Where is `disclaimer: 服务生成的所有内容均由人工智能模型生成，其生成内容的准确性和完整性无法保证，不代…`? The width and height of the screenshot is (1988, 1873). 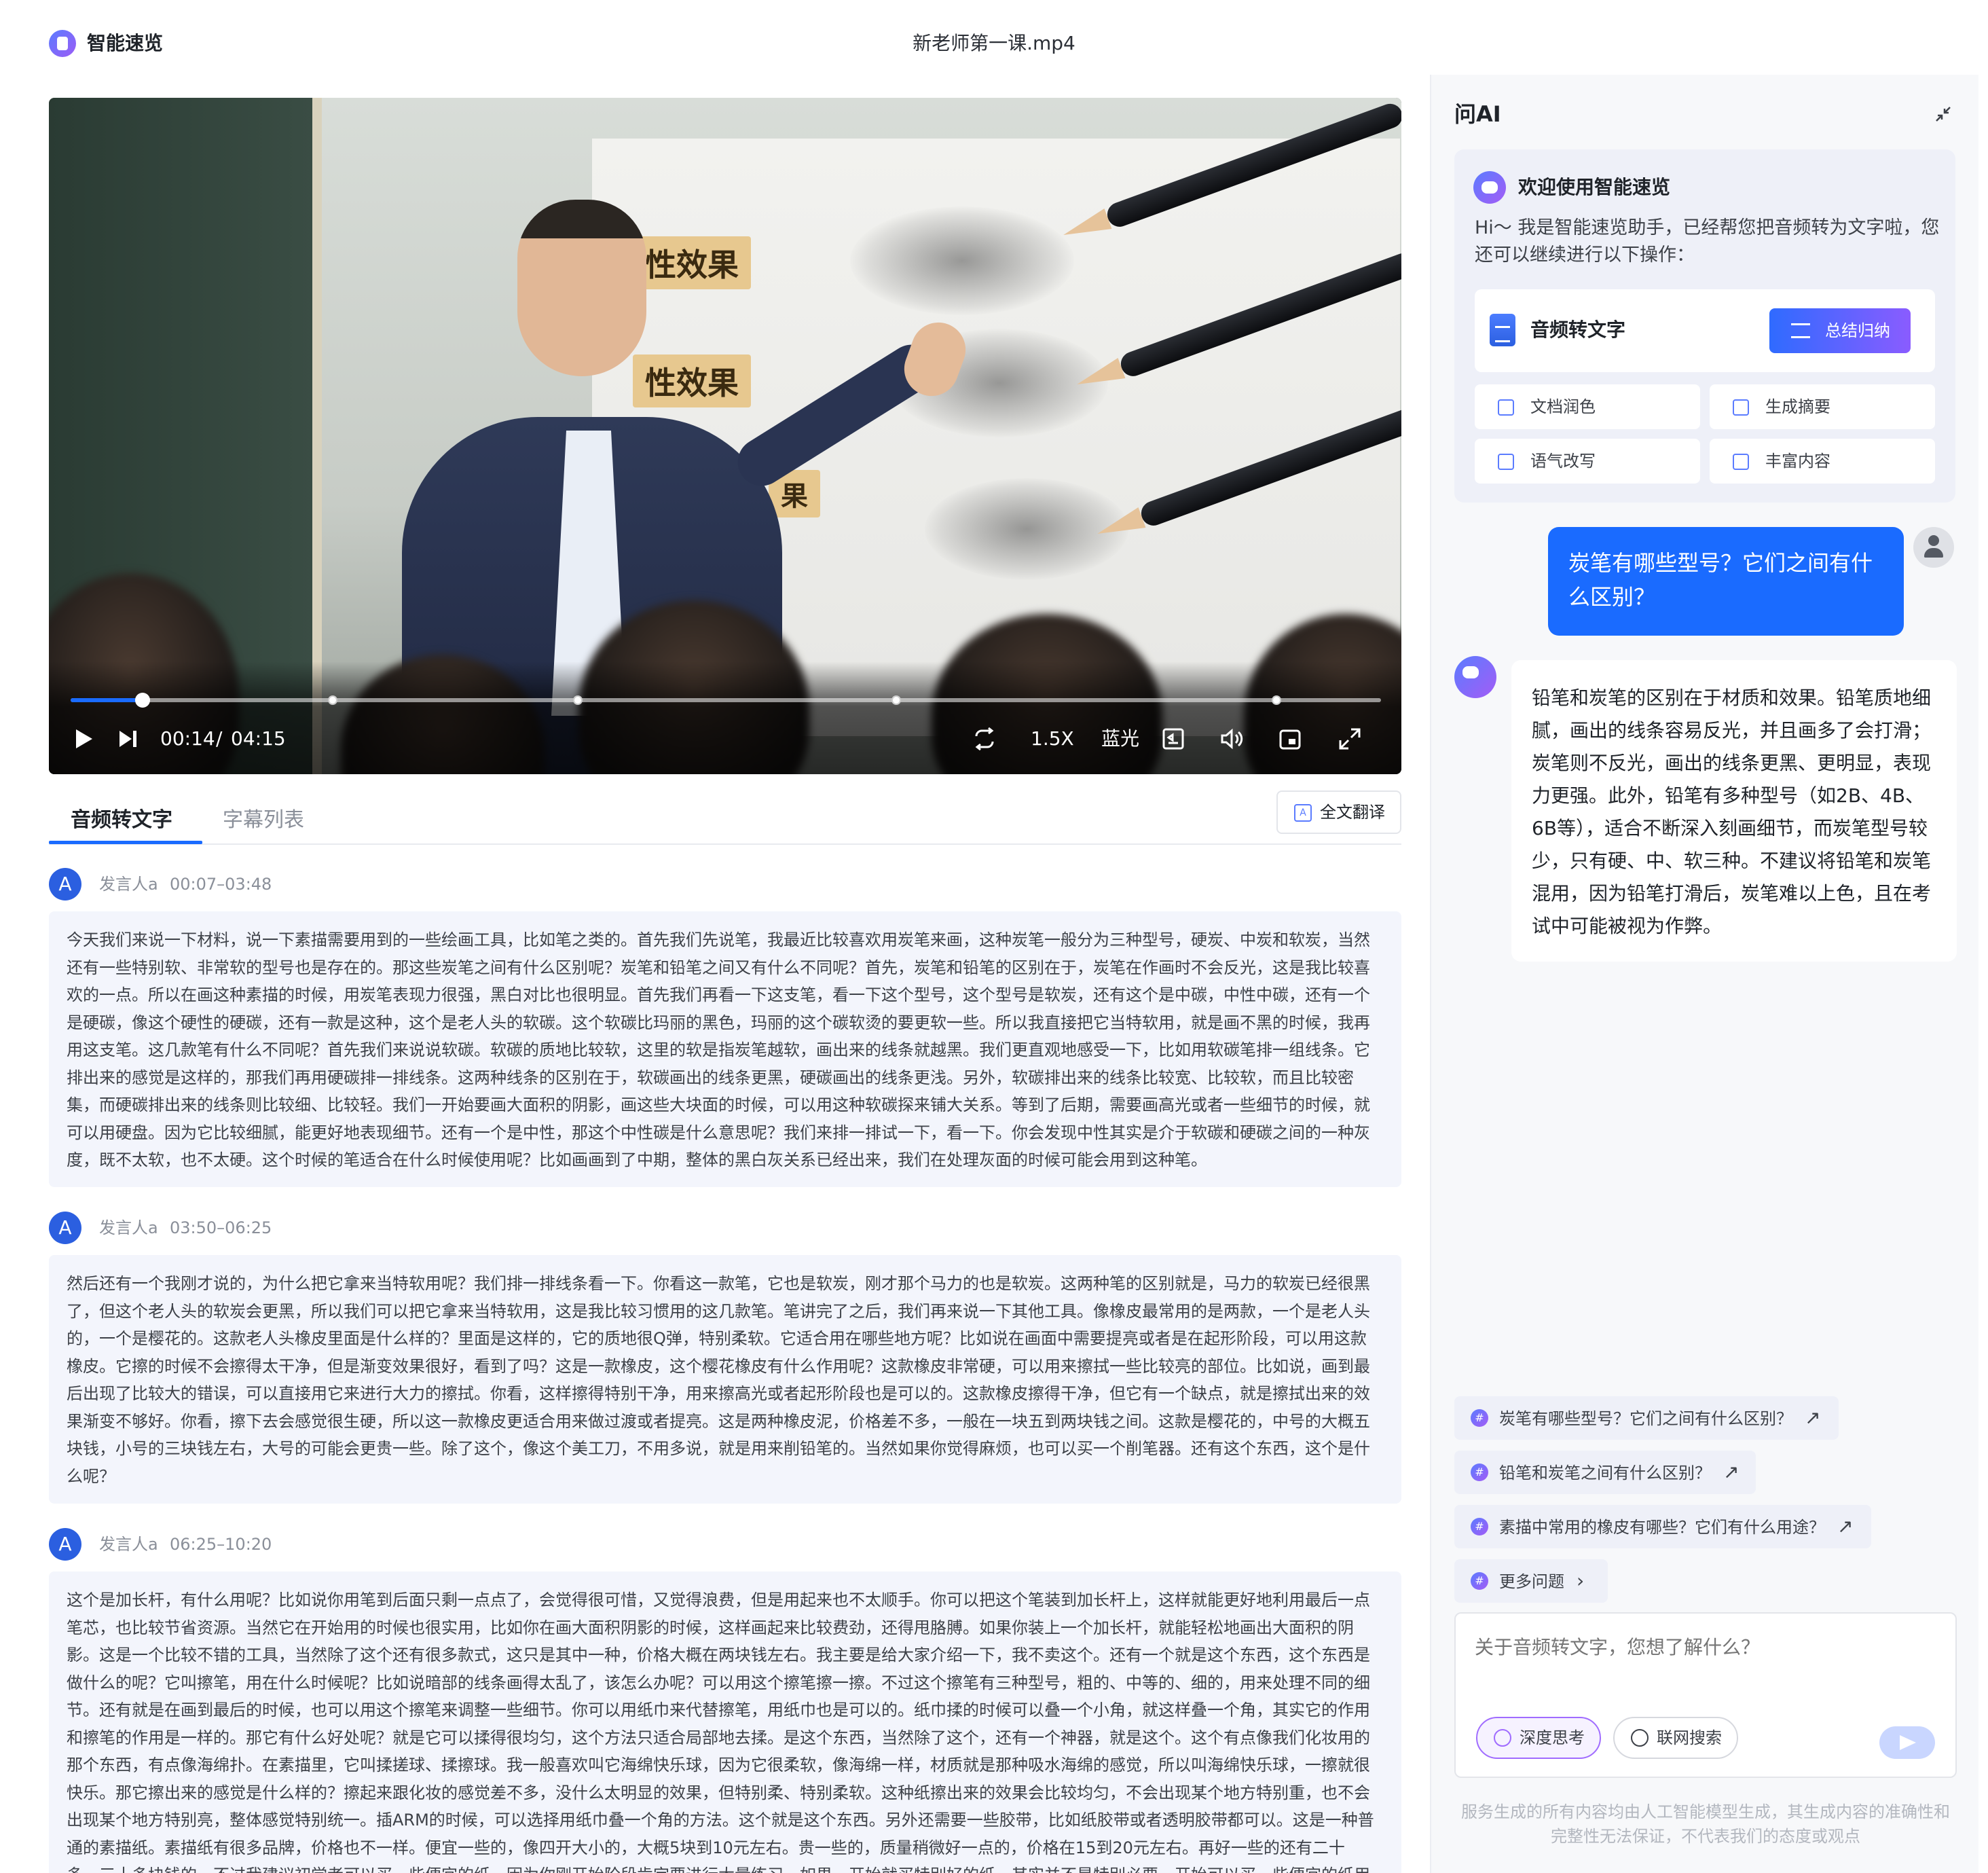 disclaimer: 服务生成的所有内容均由人工智能模型生成，其生成内容的准确性和完整性无法保证，不代… is located at coordinates (1706, 1824).